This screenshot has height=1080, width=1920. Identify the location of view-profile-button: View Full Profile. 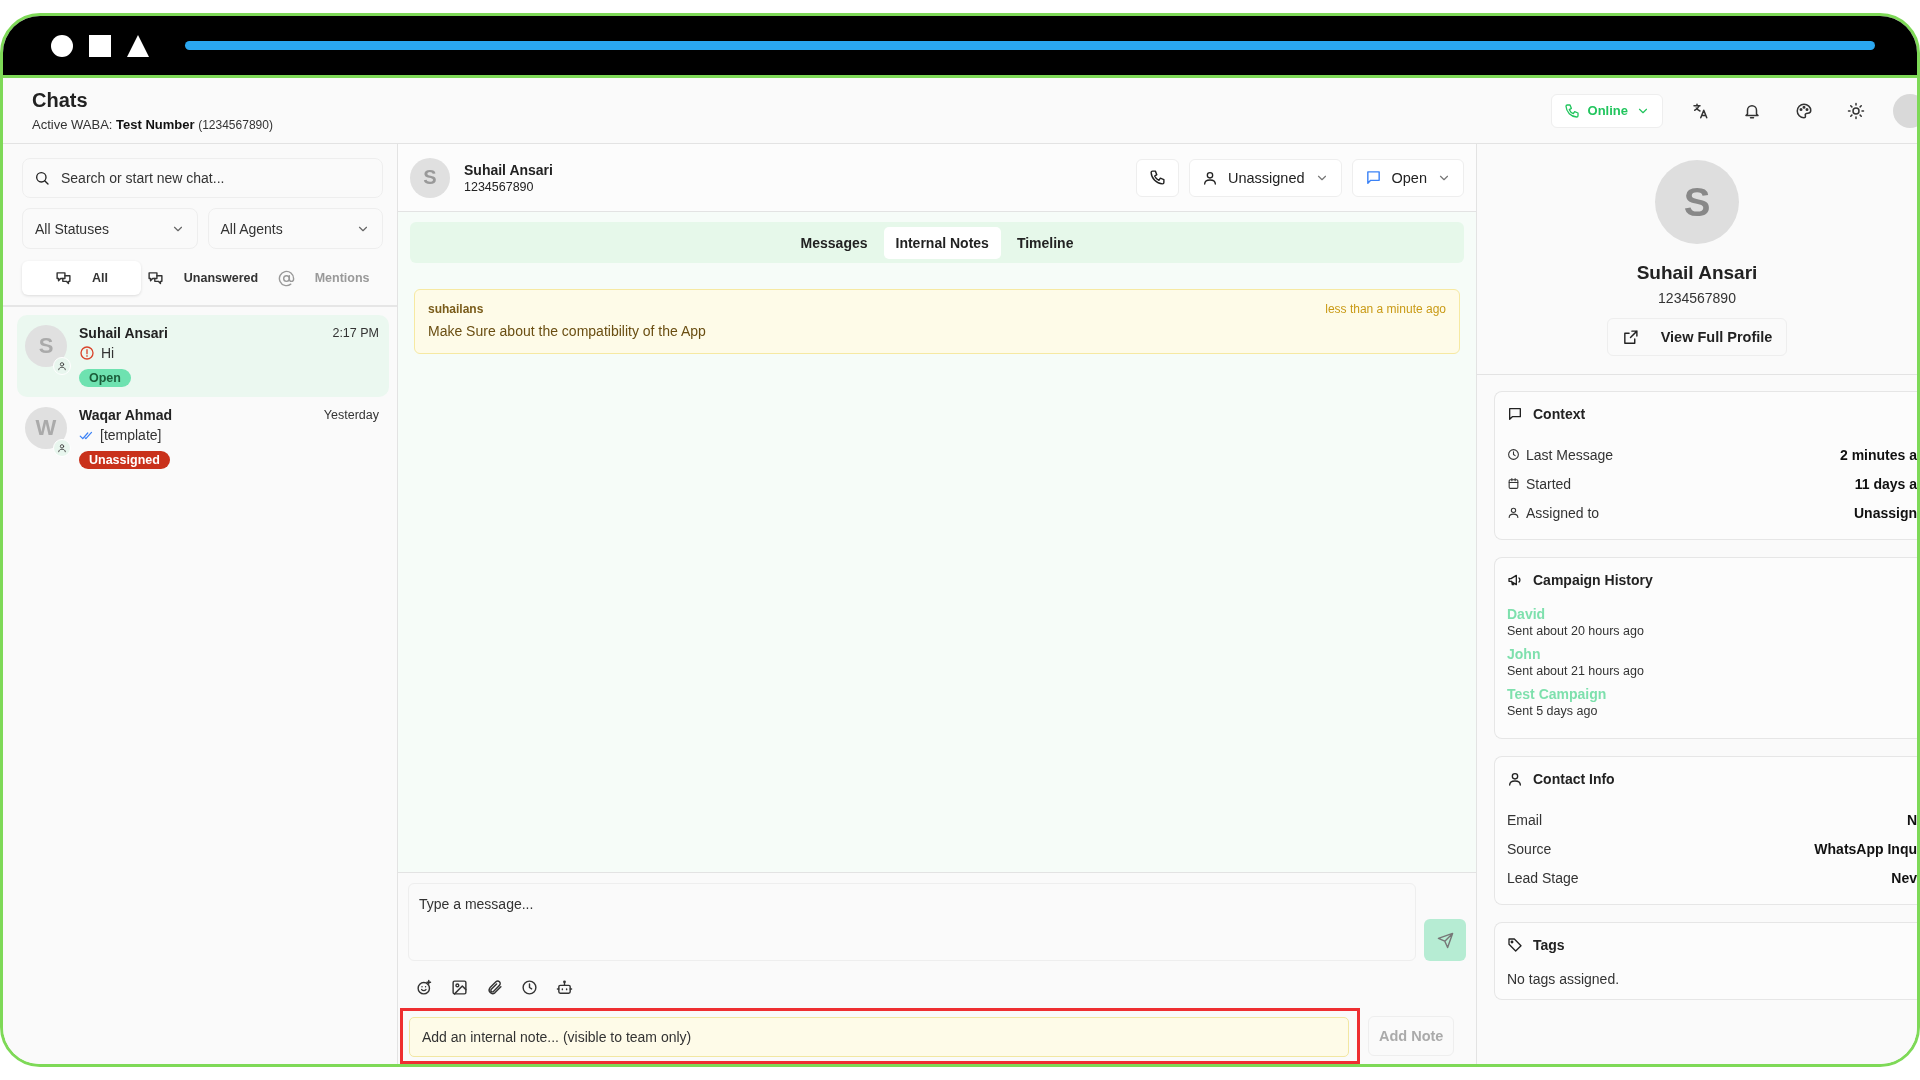
(1697, 337).